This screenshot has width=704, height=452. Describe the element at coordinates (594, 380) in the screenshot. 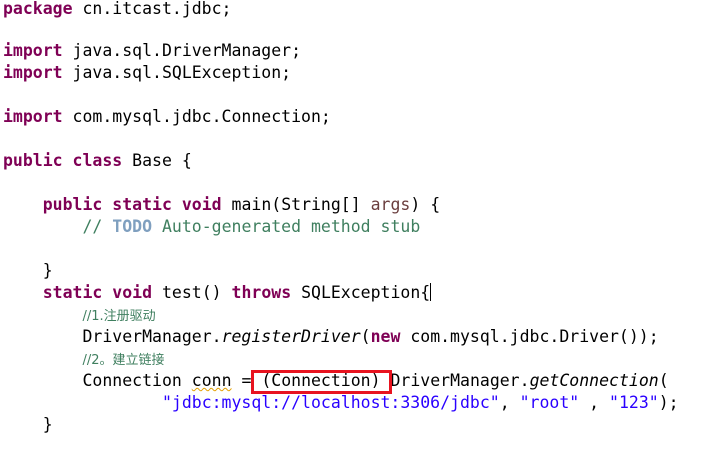

I see `method-call: getConnection` at that location.